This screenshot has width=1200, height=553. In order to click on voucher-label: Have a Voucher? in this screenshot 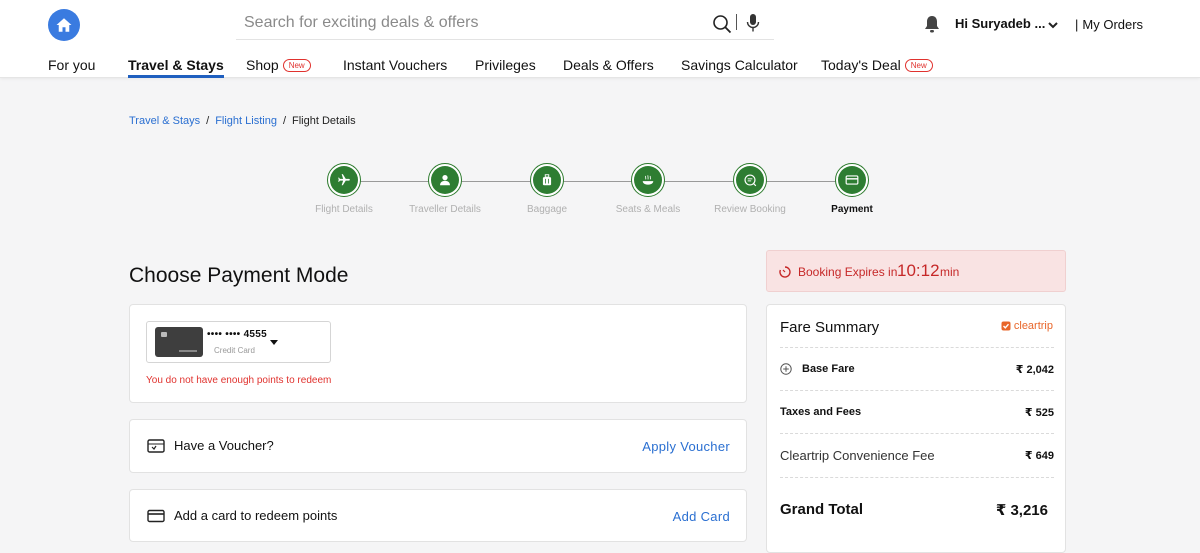, I will do `click(224, 445)`.